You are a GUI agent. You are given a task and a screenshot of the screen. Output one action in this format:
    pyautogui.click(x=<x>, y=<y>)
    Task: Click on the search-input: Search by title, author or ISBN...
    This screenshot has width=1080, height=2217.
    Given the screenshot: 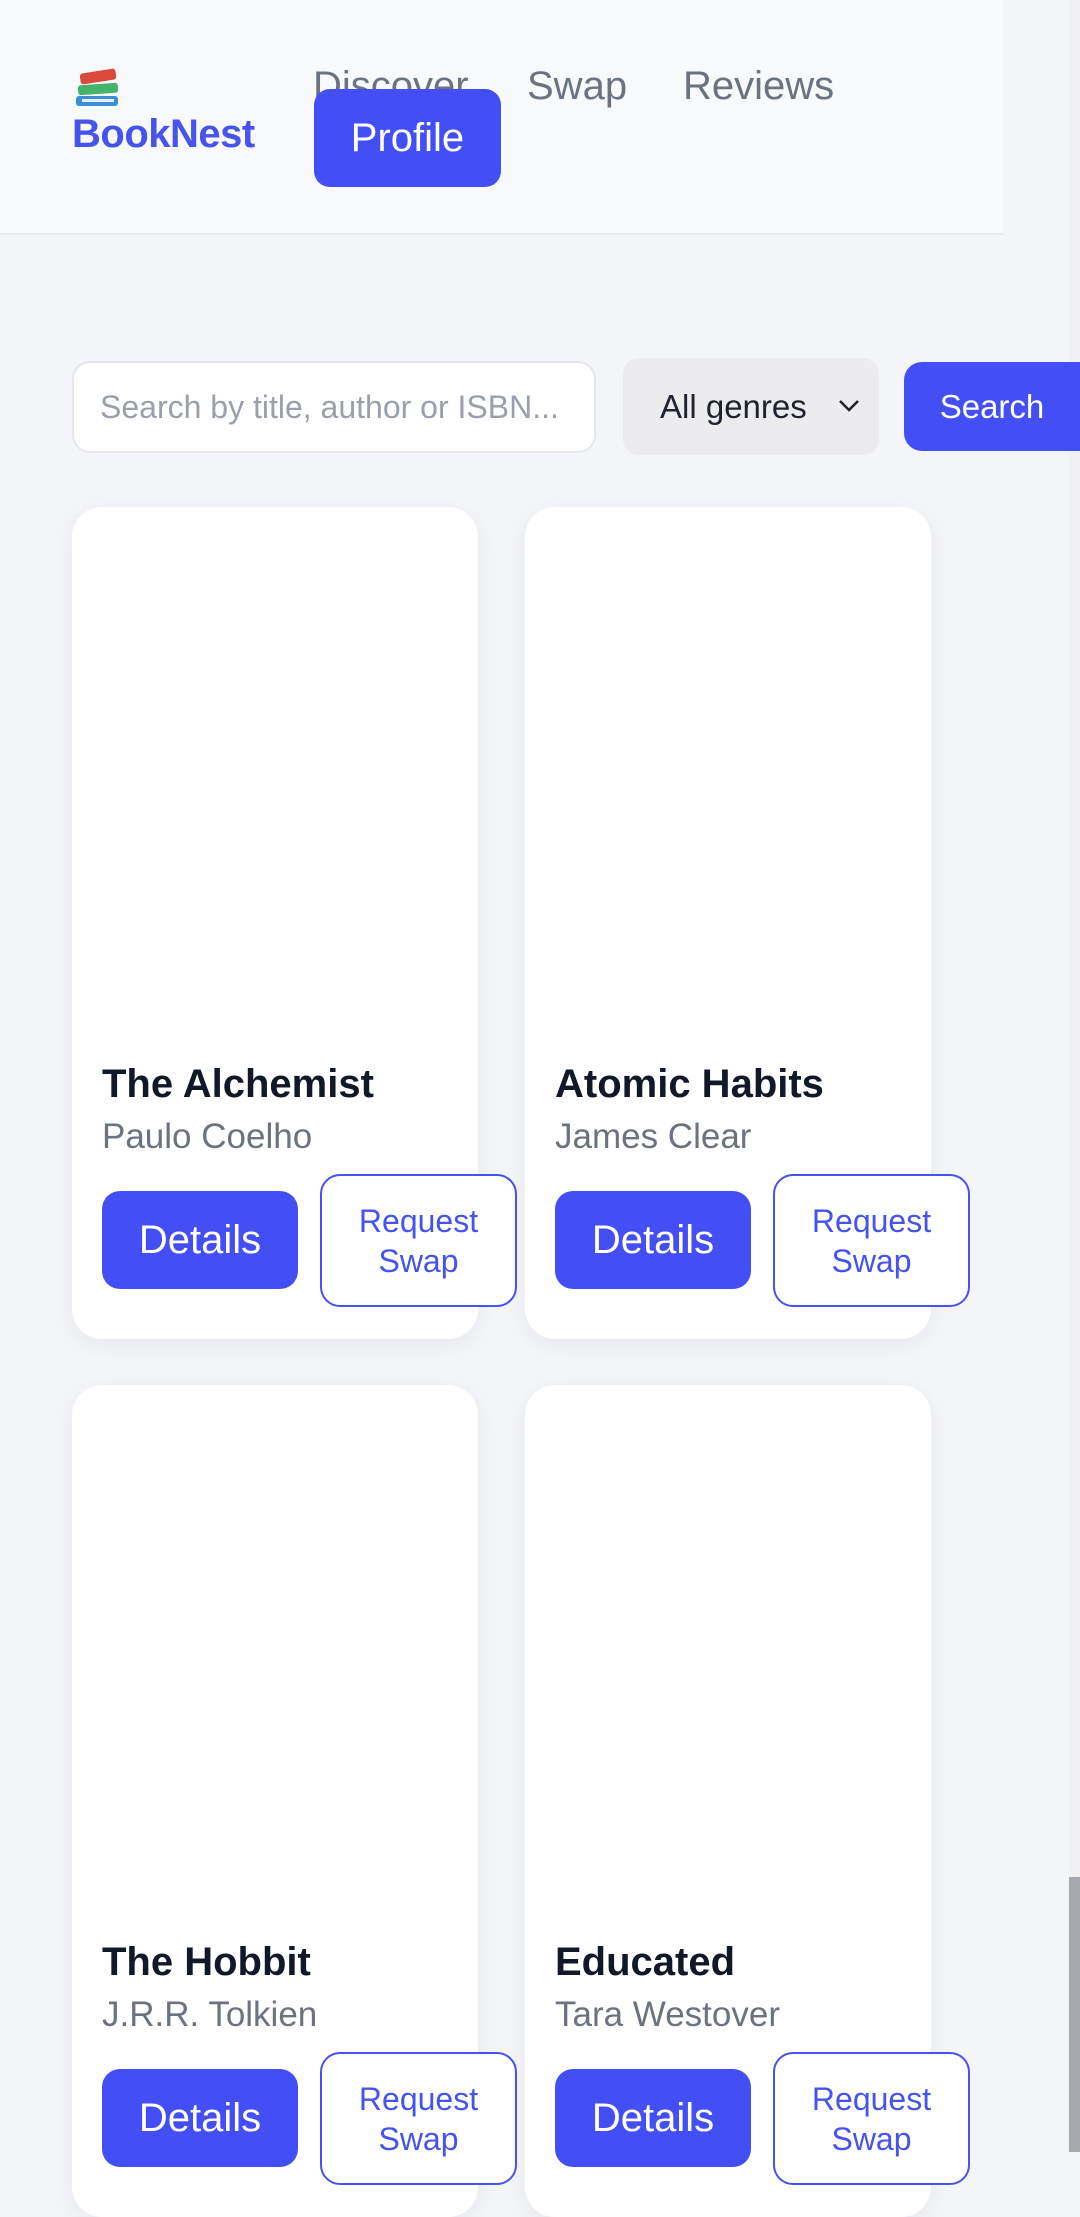 What is the action you would take?
    pyautogui.click(x=334, y=407)
    